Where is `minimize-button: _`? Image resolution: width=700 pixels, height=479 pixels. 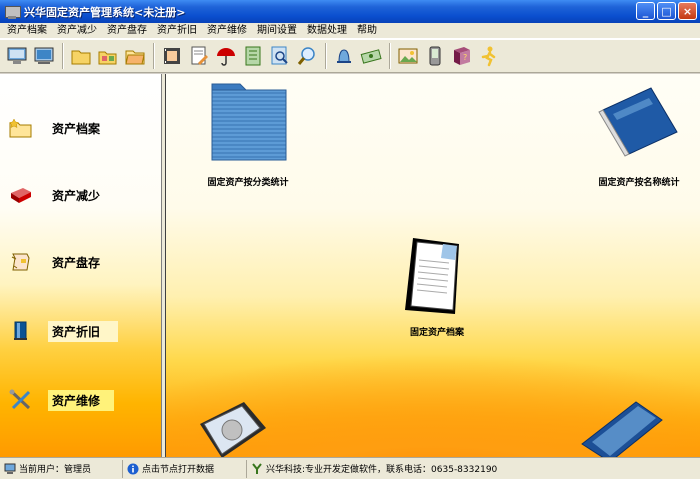
minimize-button: _ is located at coordinates (645, 11).